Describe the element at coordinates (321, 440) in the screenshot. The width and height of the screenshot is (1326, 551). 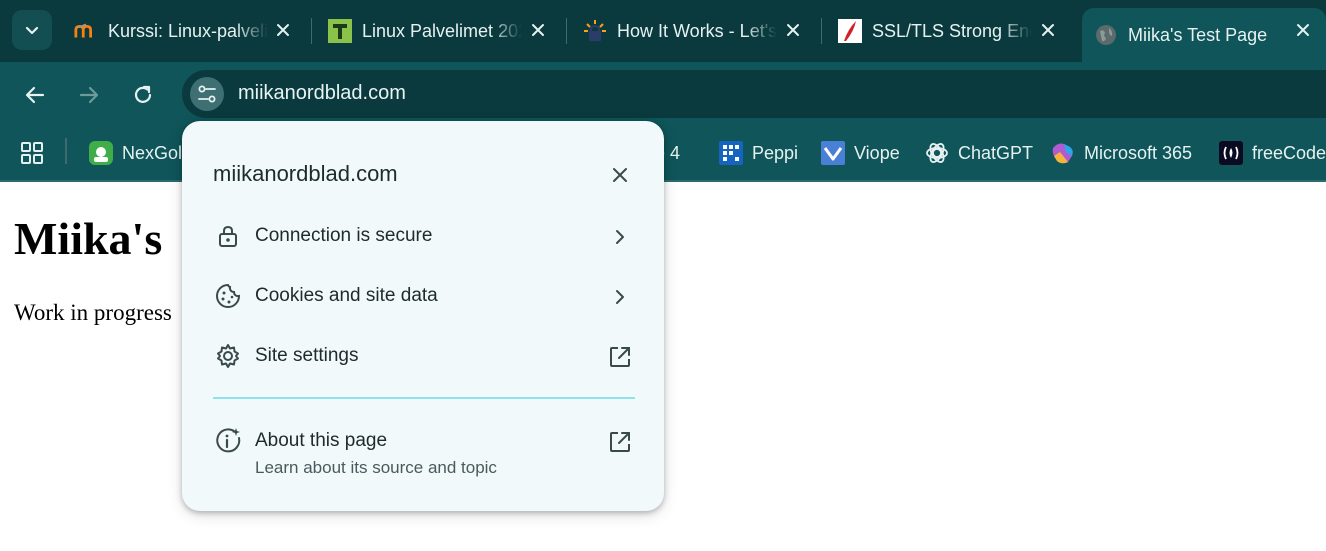
I see `row-label: About this page` at that location.